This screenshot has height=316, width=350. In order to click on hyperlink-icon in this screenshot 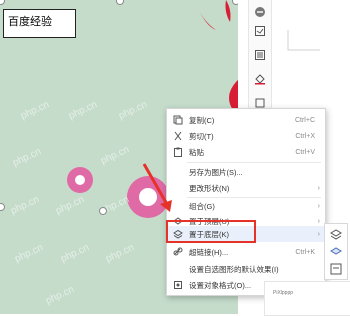, I will do `click(178, 252)`.